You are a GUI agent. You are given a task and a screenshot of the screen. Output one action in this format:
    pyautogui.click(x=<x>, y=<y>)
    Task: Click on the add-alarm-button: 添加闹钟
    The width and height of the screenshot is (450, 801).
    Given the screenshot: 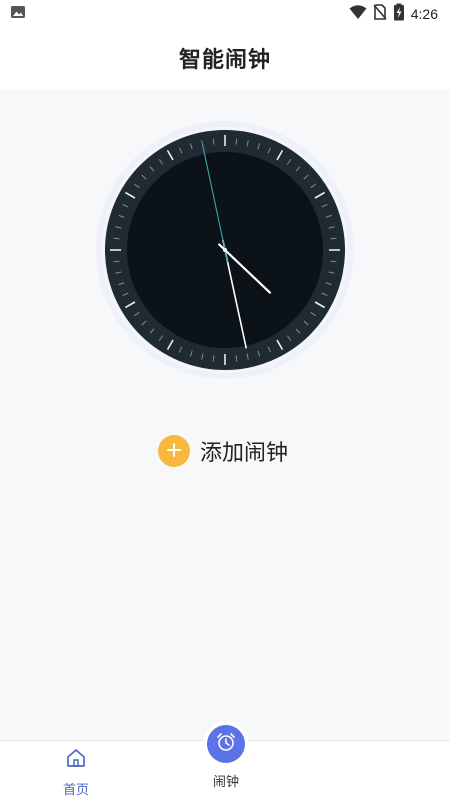 What is the action you would take?
    pyautogui.click(x=223, y=451)
    